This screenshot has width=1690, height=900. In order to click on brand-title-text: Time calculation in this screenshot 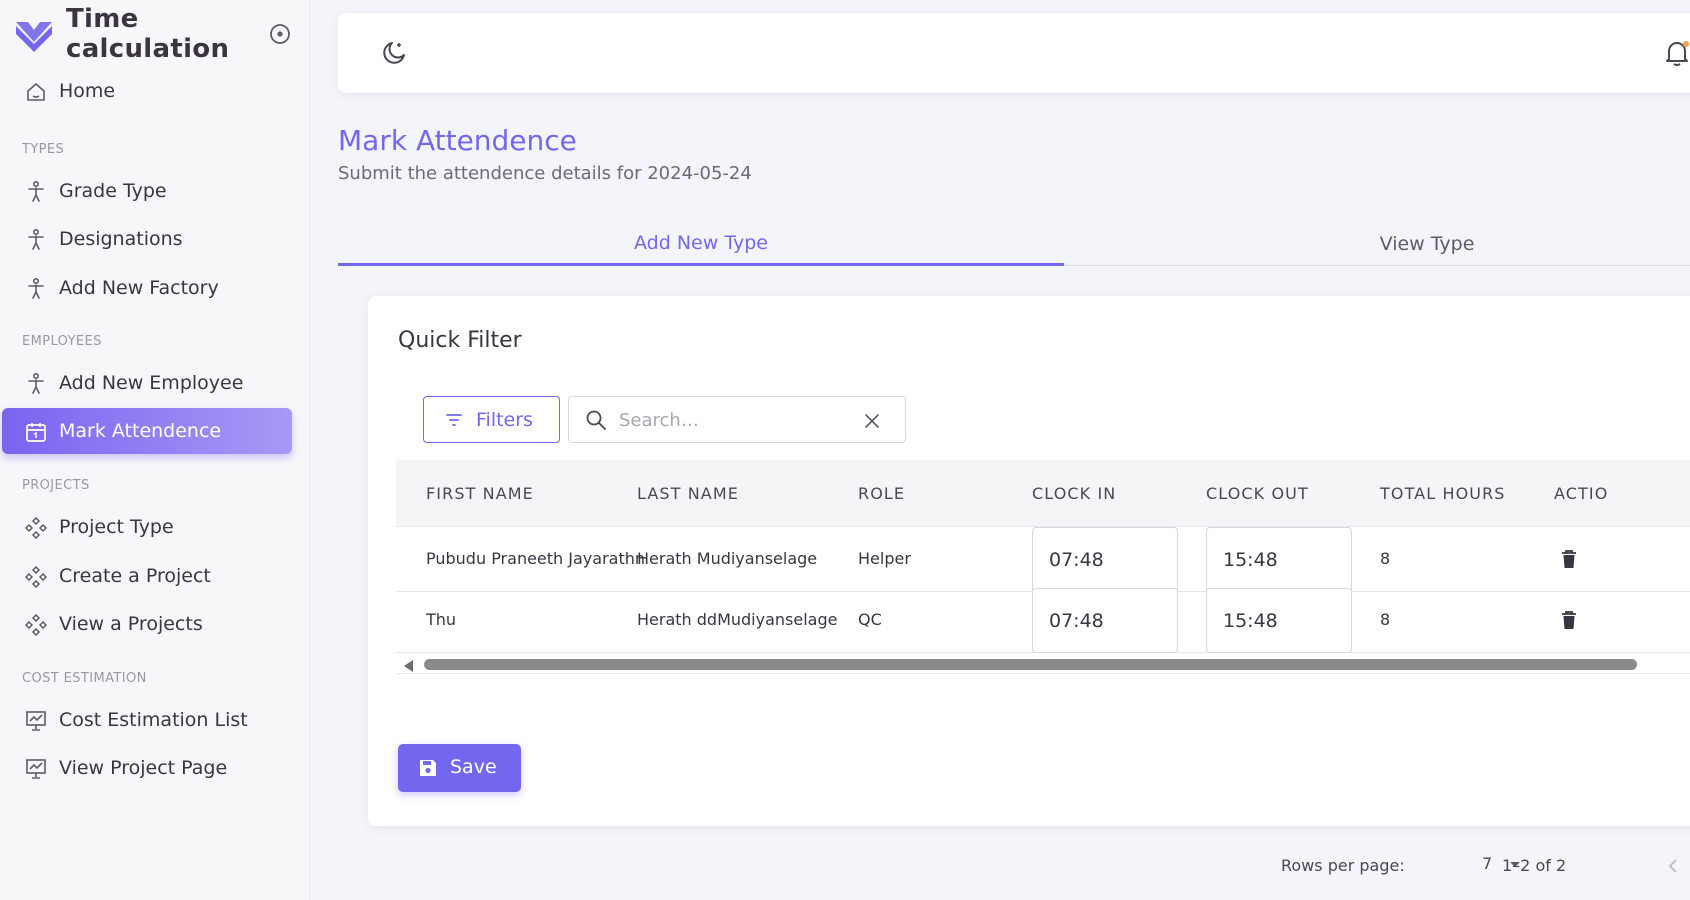, I will do `click(148, 34)`.